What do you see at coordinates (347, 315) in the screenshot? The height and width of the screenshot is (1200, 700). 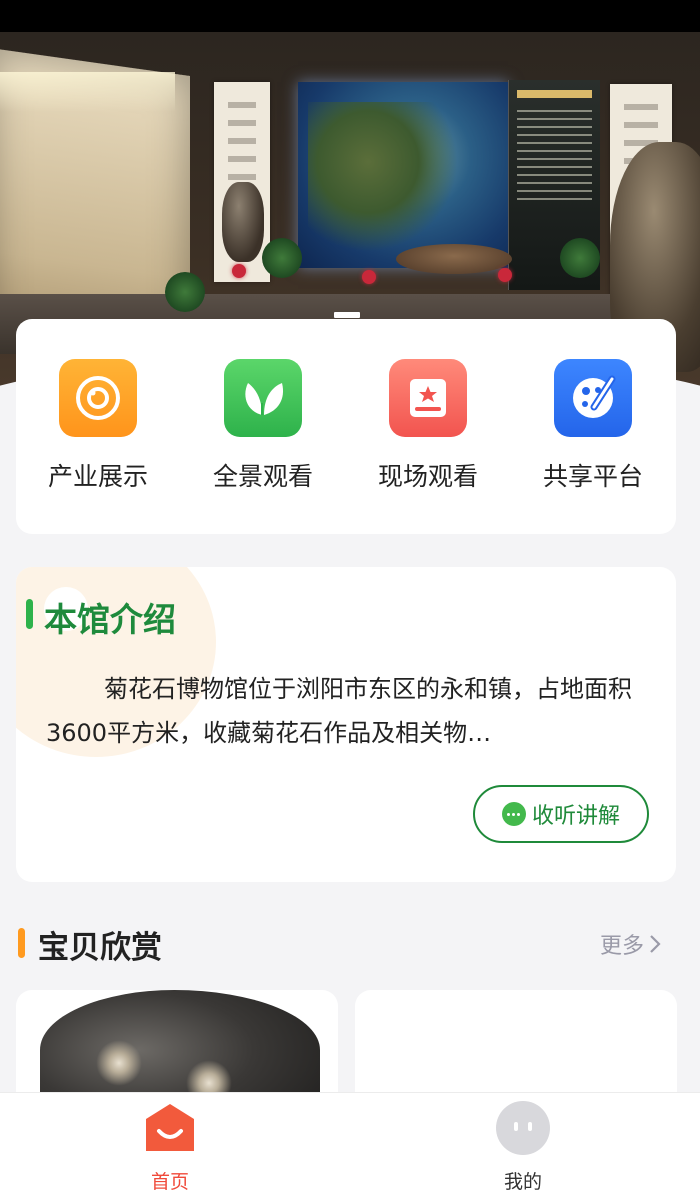 I see `carousel-indicator` at bounding box center [347, 315].